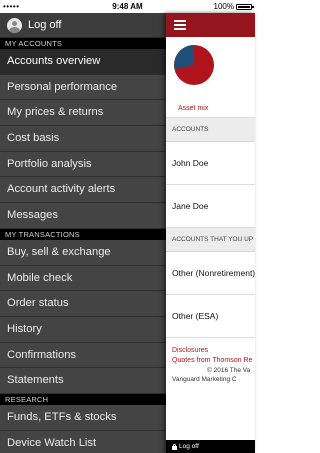 This screenshot has height=453, width=320. I want to click on menu-item: Messages, so click(83, 216).